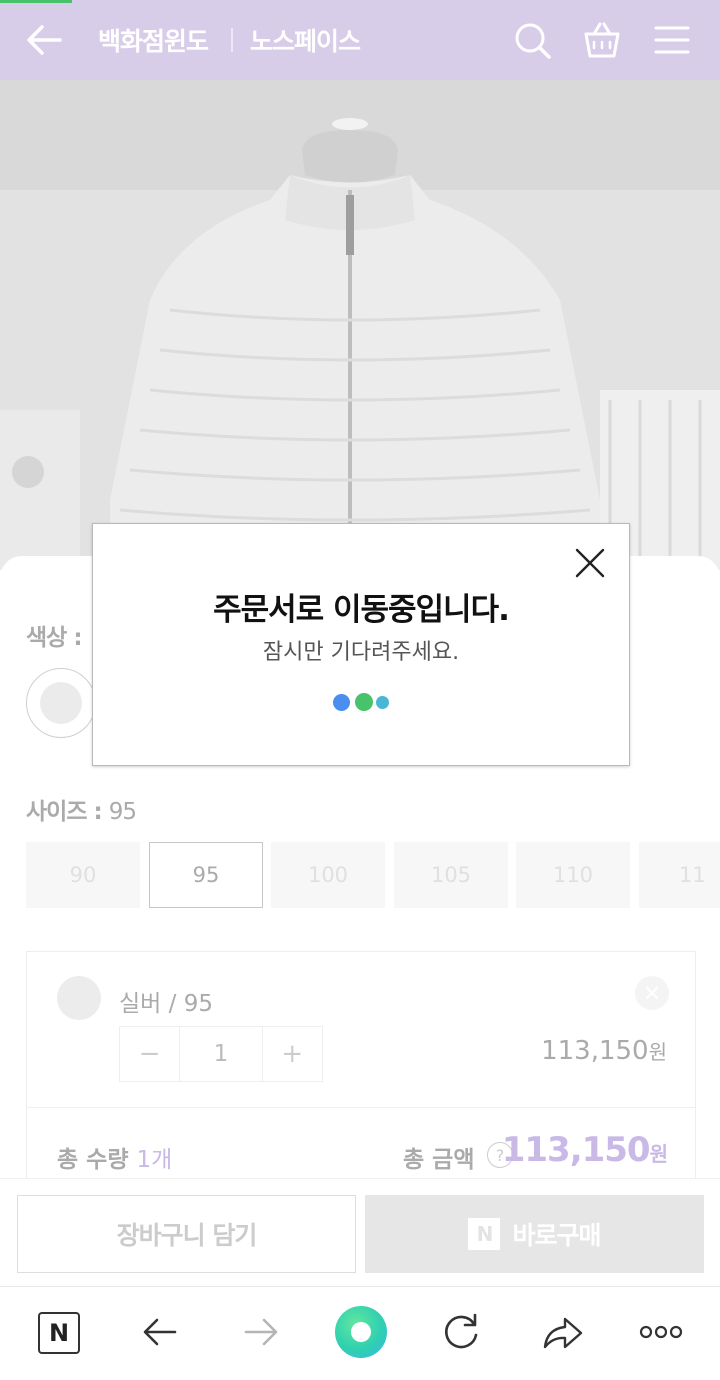 The width and height of the screenshot is (720, 1380). Describe the element at coordinates (361, 652) in the screenshot. I see `dialog-subtitle: 잠시만 기다려주세요.` at that location.